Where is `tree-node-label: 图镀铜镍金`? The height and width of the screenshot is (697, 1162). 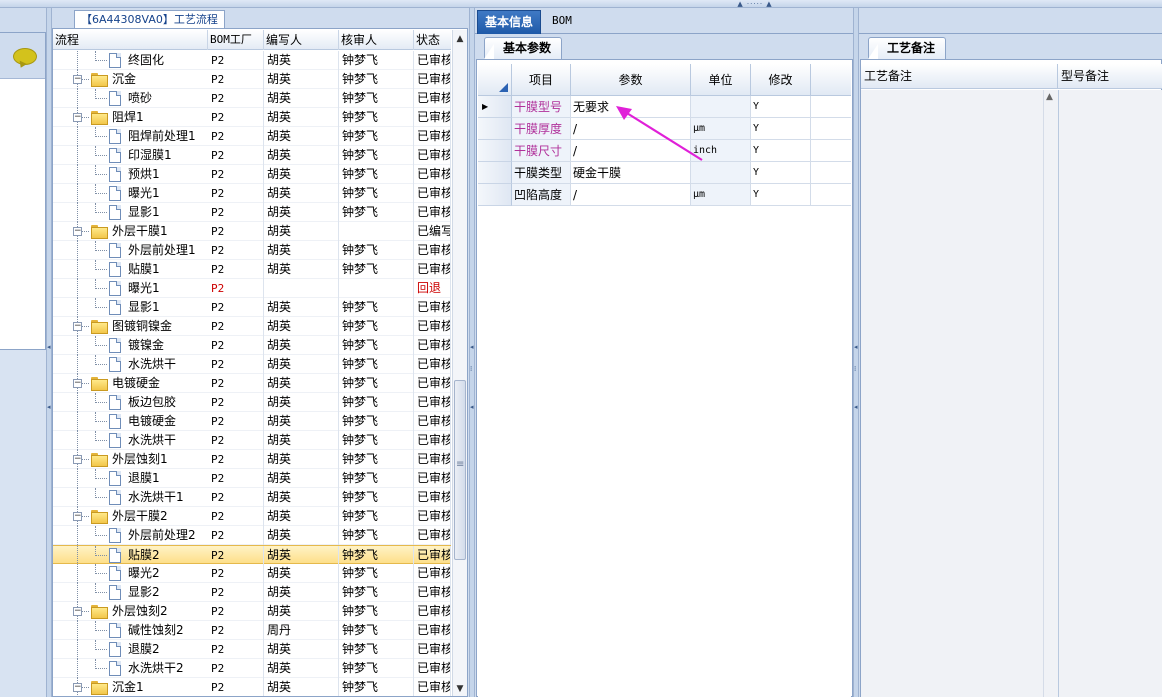
tree-node-label: 图镀铜镍金 is located at coordinates (142, 326).